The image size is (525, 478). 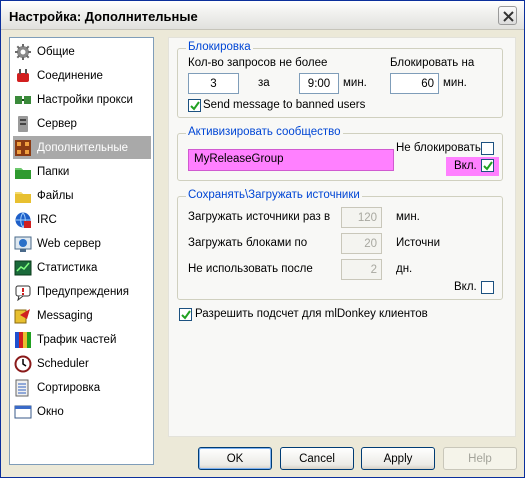 What do you see at coordinates (264, 132) in the screenshot?
I see `community-group-title: Активизировать сообщество` at bounding box center [264, 132].